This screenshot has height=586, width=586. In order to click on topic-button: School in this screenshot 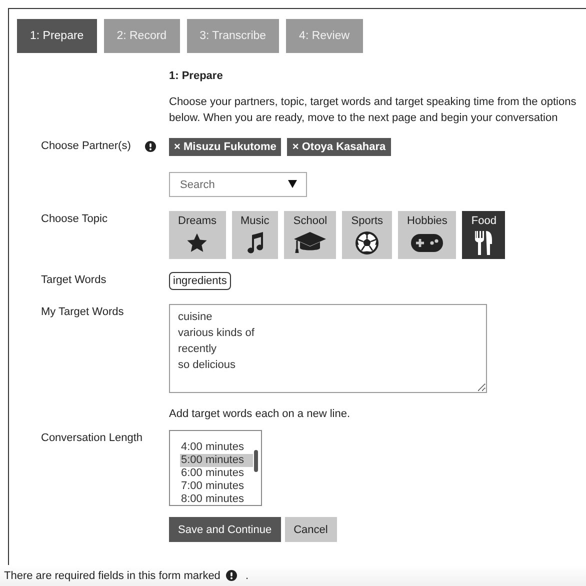, I will do `click(310, 235)`.